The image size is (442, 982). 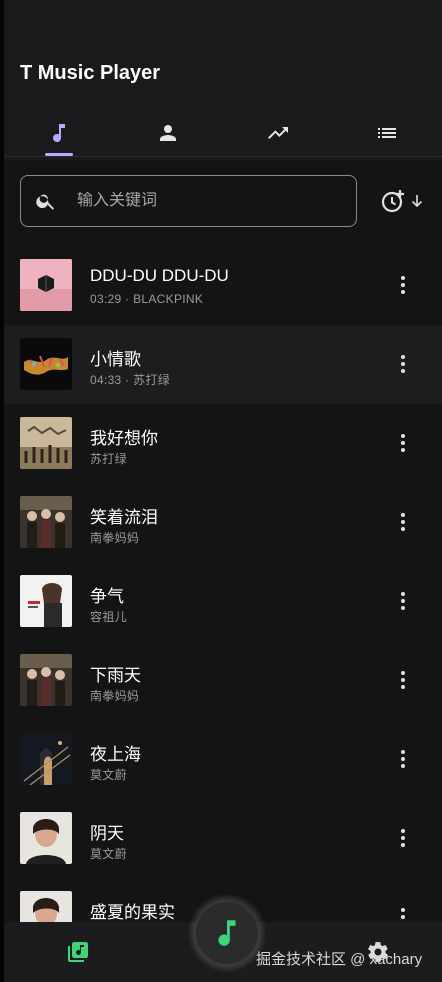 I want to click on song-row: 夜上海 莫文蔚, so click(x=223, y=759).